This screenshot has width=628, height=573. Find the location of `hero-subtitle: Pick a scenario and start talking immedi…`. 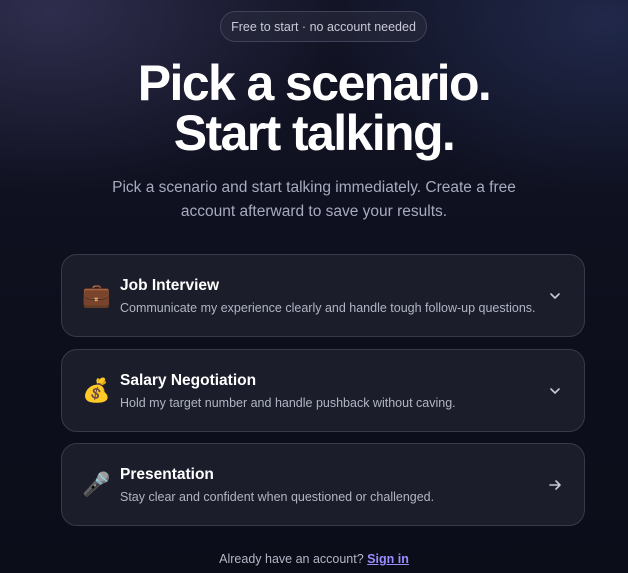

hero-subtitle: Pick a scenario and start talking immedi… is located at coordinates (314, 199).